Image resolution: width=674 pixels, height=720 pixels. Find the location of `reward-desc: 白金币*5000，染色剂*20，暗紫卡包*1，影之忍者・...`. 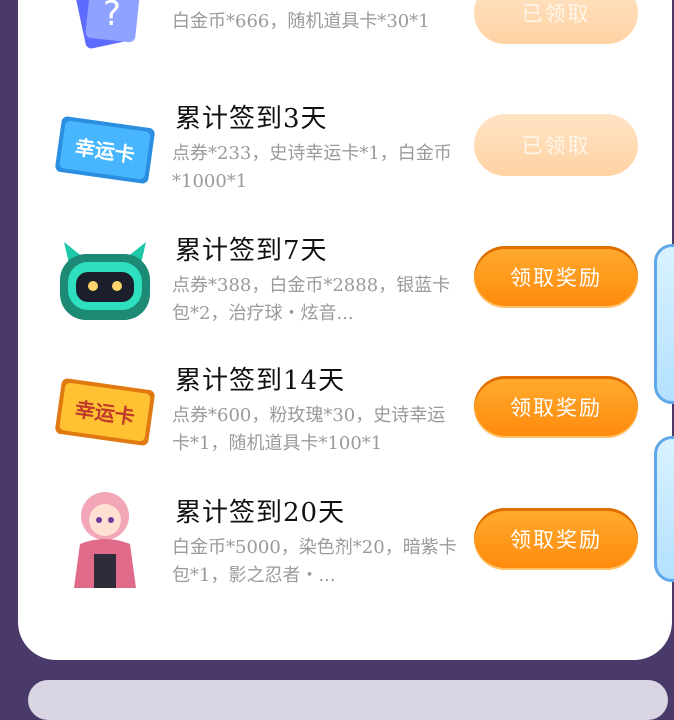

reward-desc: 白金币*5000，染色剂*20，暗紫卡包*1，影之忍者・... is located at coordinates (314, 561).